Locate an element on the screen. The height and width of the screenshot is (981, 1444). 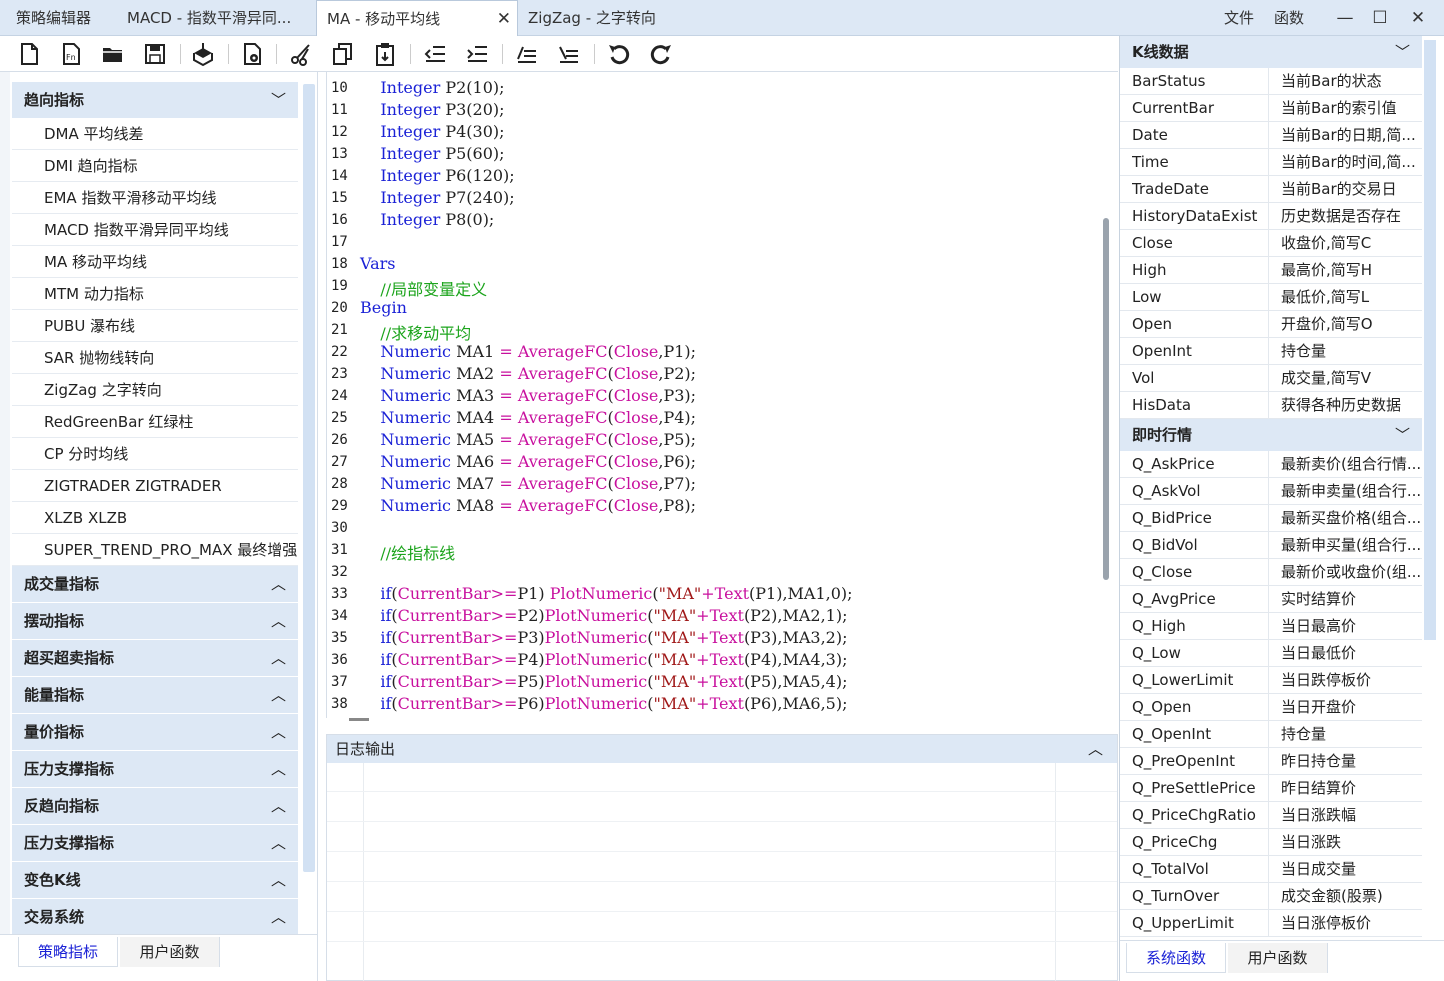
group-volume-price: 量价指标 ︿ is located at coordinates (155, 732).